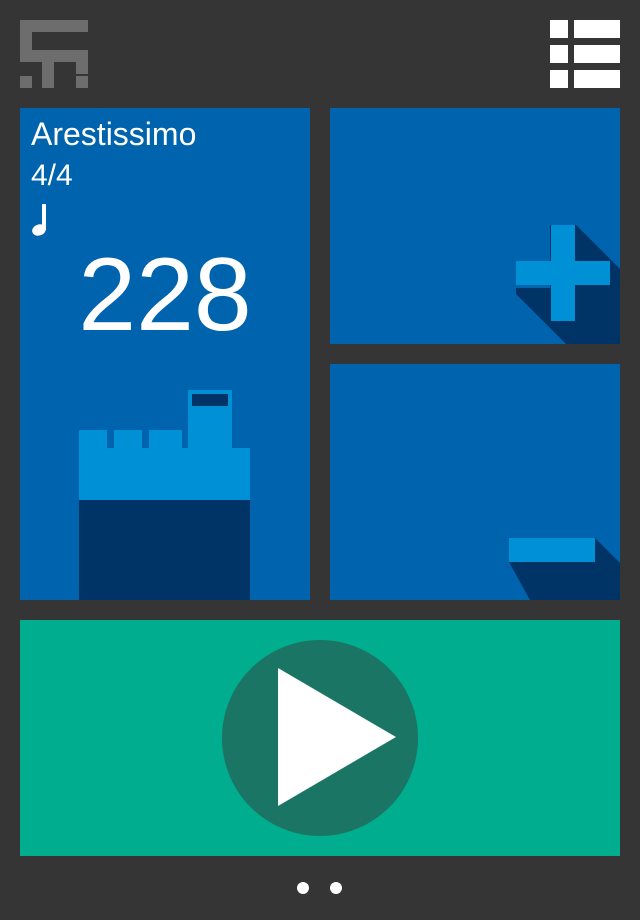 The height and width of the screenshot is (920, 640). Describe the element at coordinates (475, 482) in the screenshot. I see `decrease-tempo-button` at that location.